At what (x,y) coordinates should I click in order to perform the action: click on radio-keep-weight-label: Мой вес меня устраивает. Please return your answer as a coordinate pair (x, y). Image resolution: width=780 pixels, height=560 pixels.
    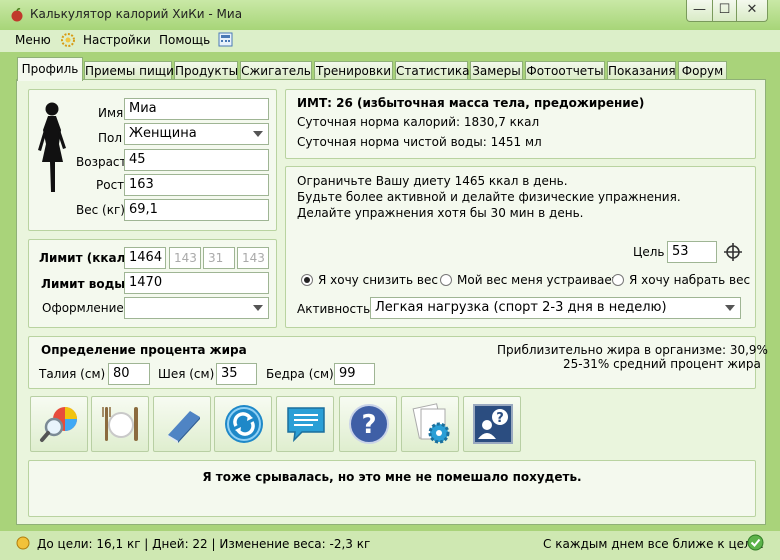
    Looking at the image, I should click on (538, 280).